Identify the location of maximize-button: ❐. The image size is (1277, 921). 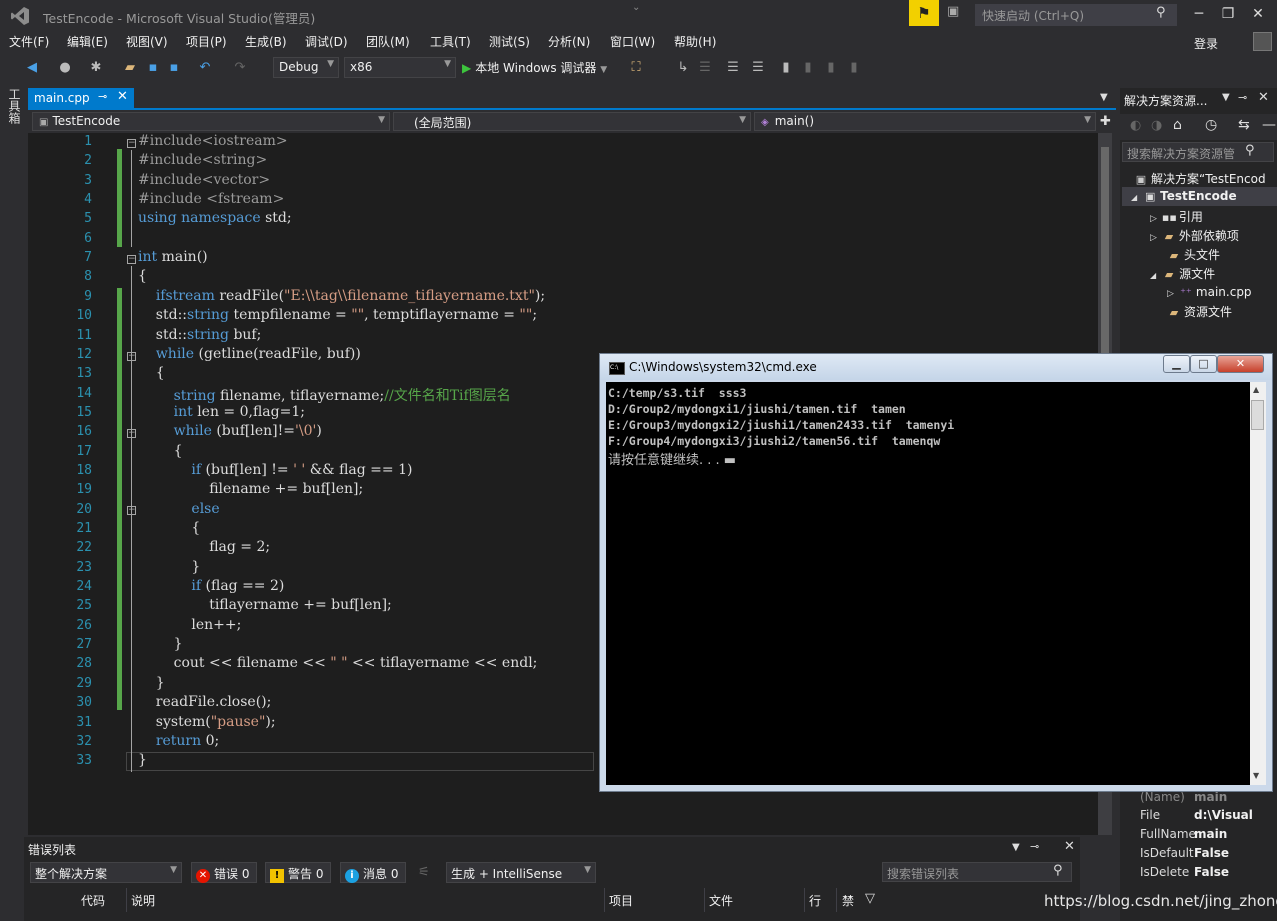
(1228, 14).